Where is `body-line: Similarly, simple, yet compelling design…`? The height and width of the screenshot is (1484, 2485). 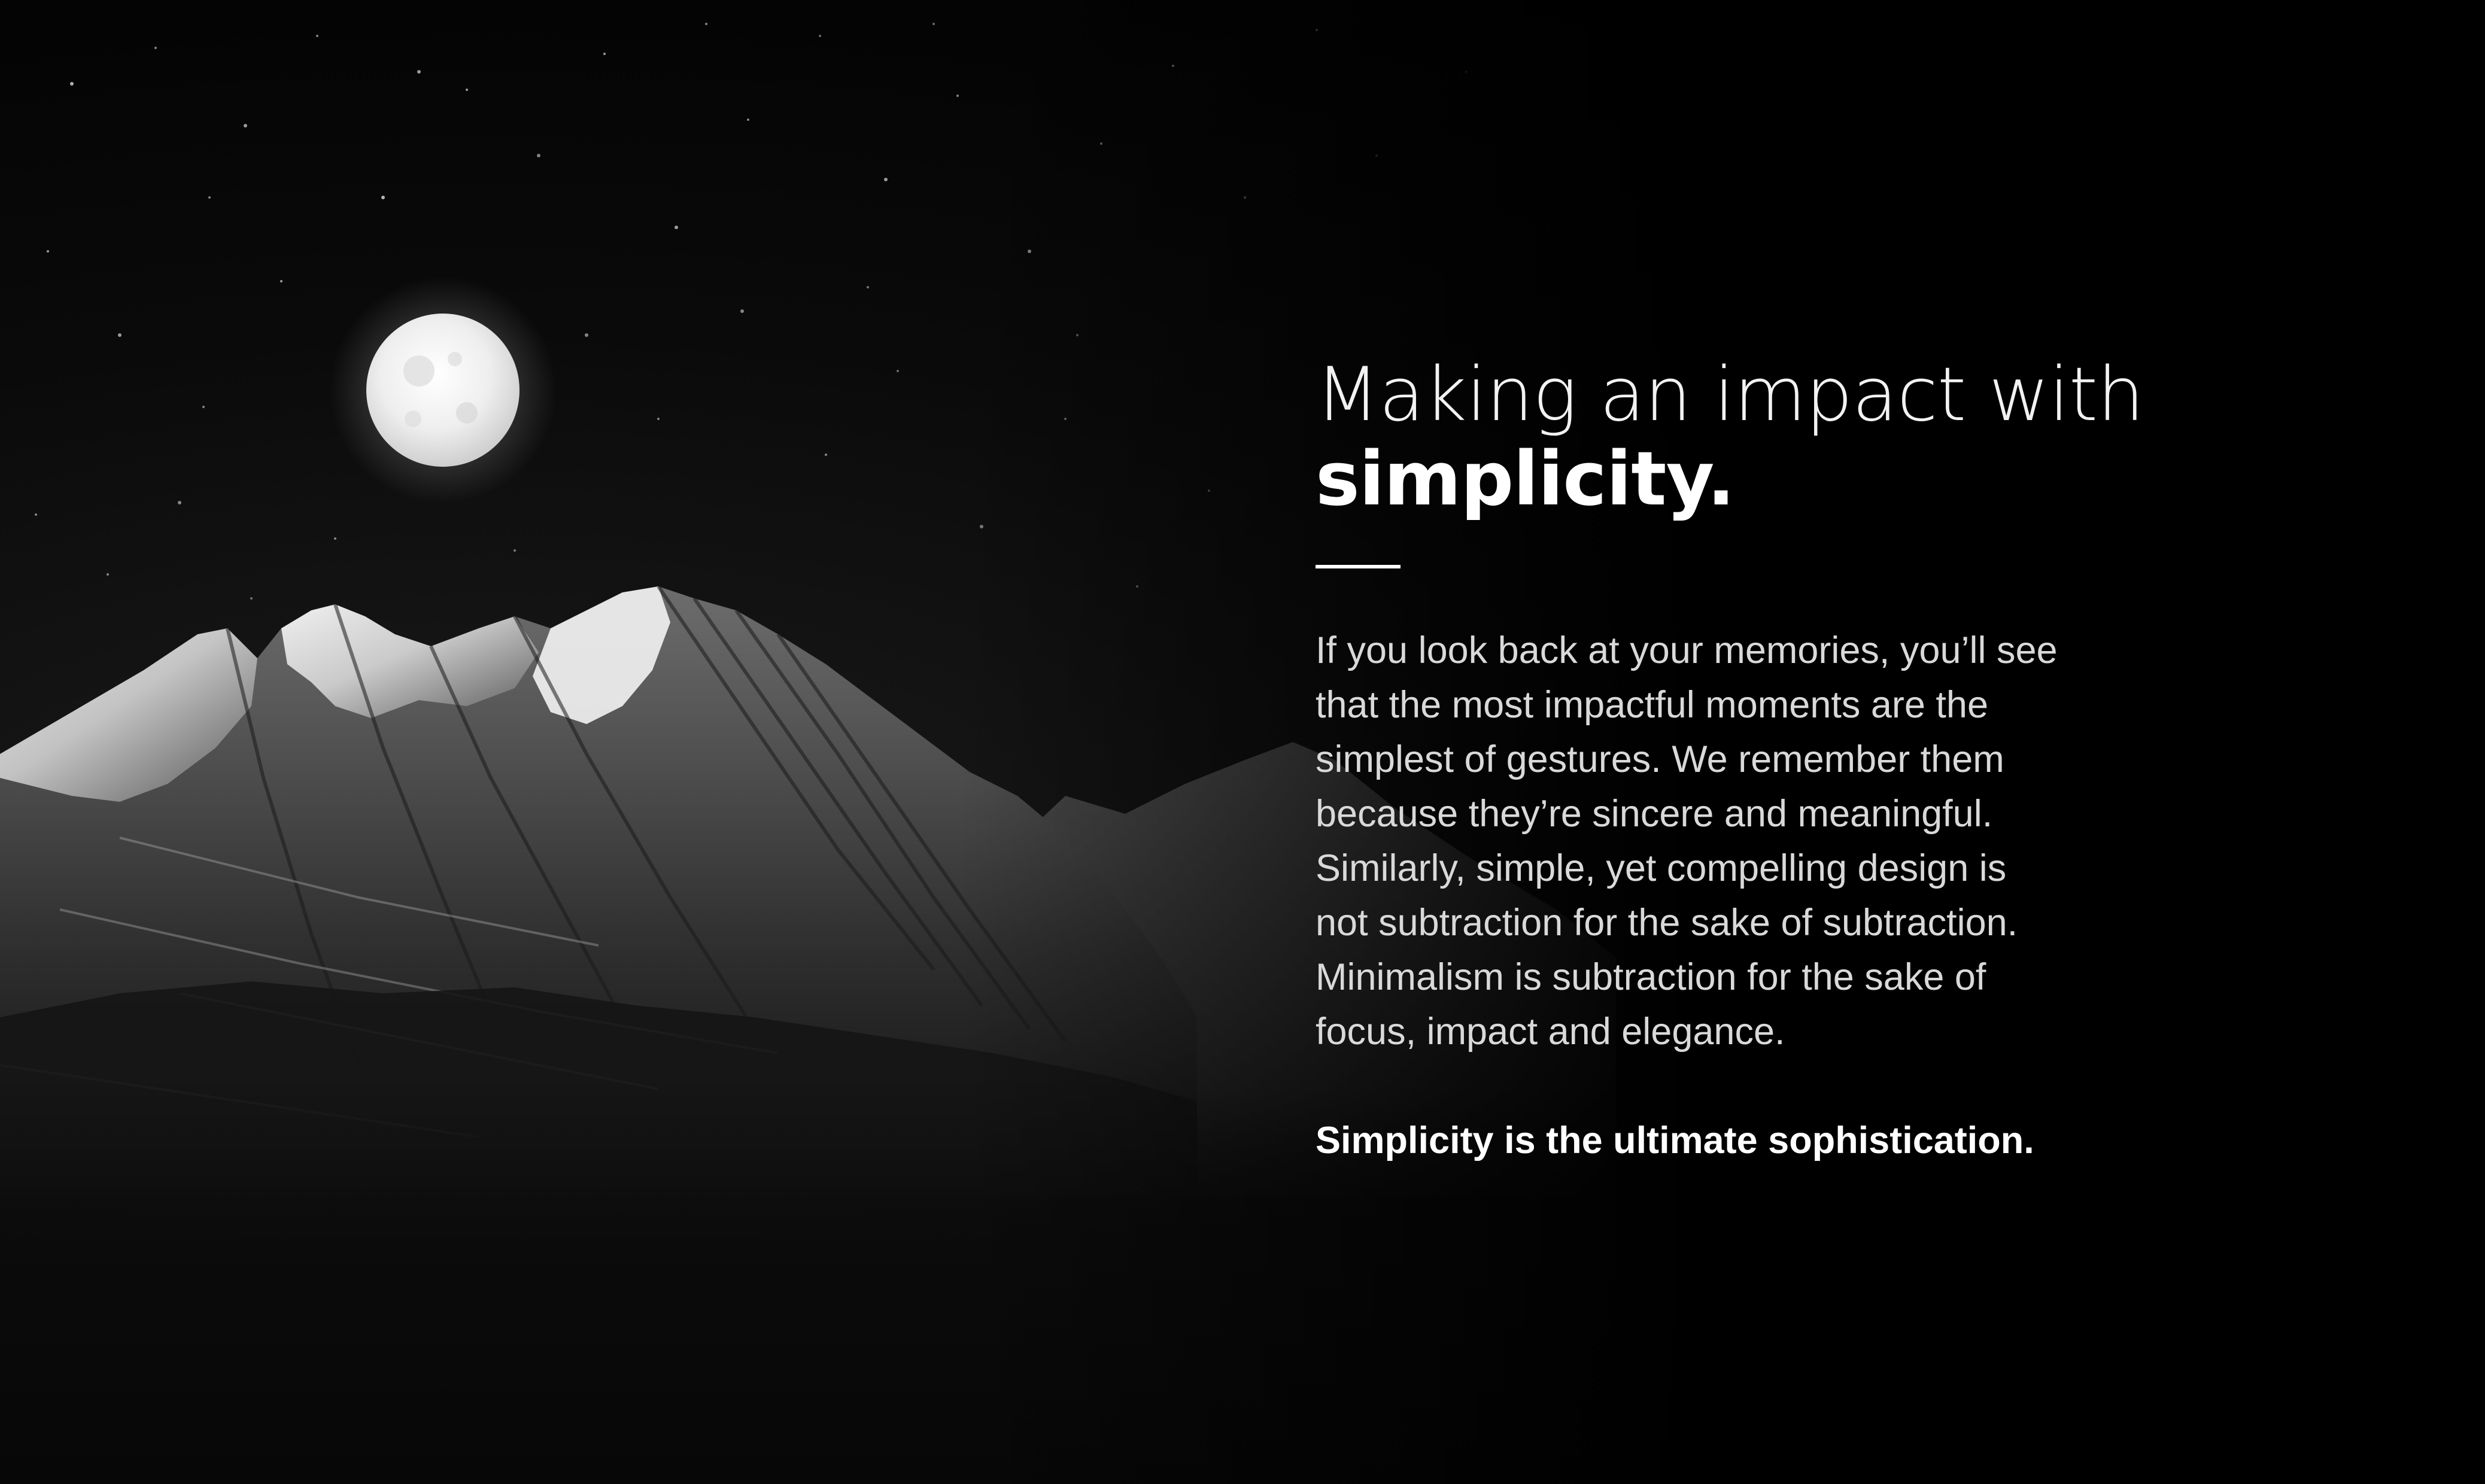 body-line: Similarly, simple, yet compelling design… is located at coordinates (1661, 868).